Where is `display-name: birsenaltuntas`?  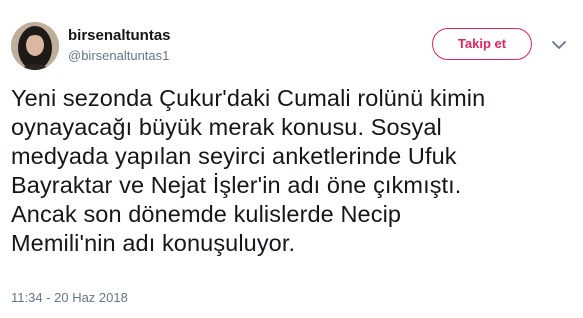
display-name: birsenaltuntas is located at coordinates (119, 35).